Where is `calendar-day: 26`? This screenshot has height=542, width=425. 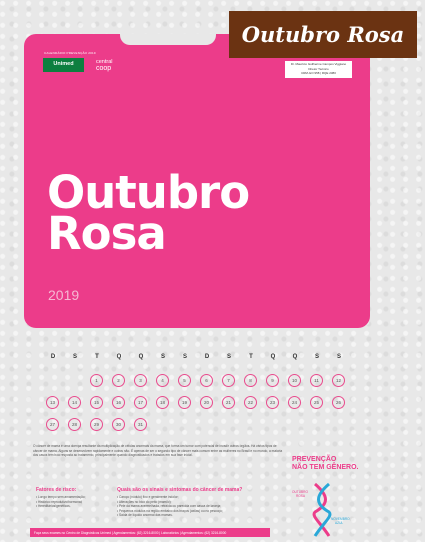 calendar-day: 26 is located at coordinates (338, 402).